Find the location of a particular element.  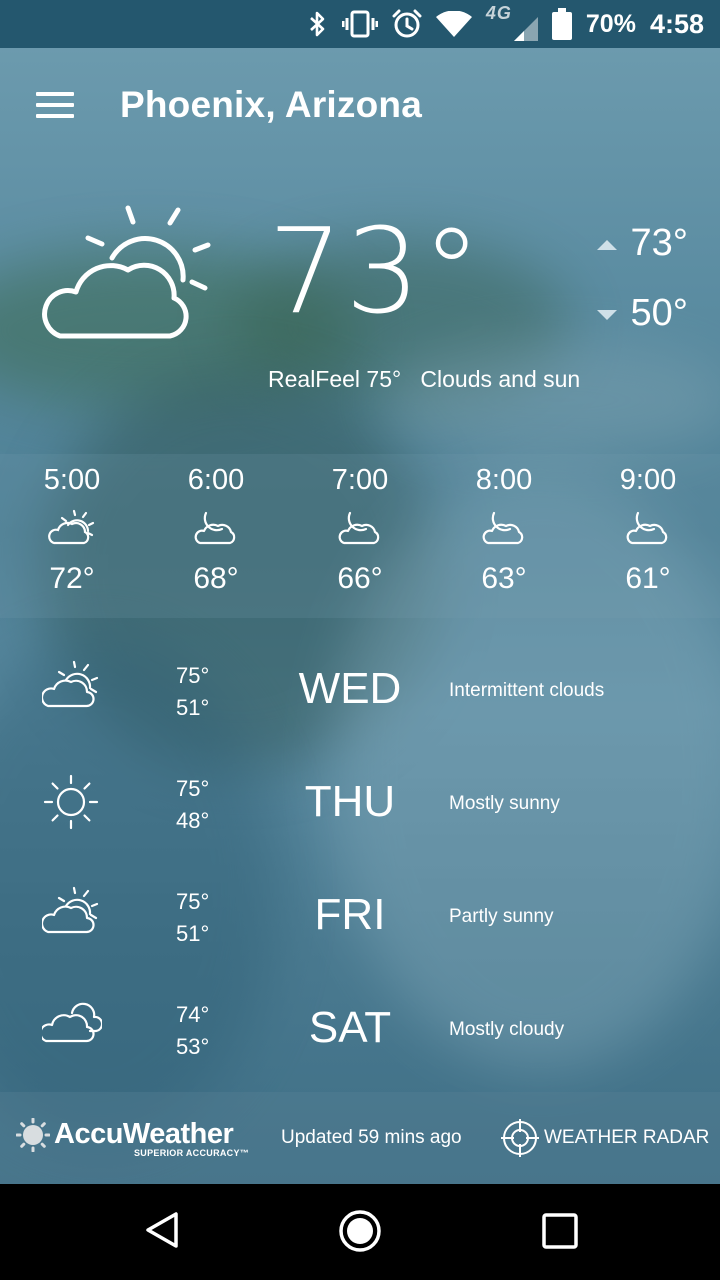

city-title: Phoenix, Arizona is located at coordinates (271, 105).